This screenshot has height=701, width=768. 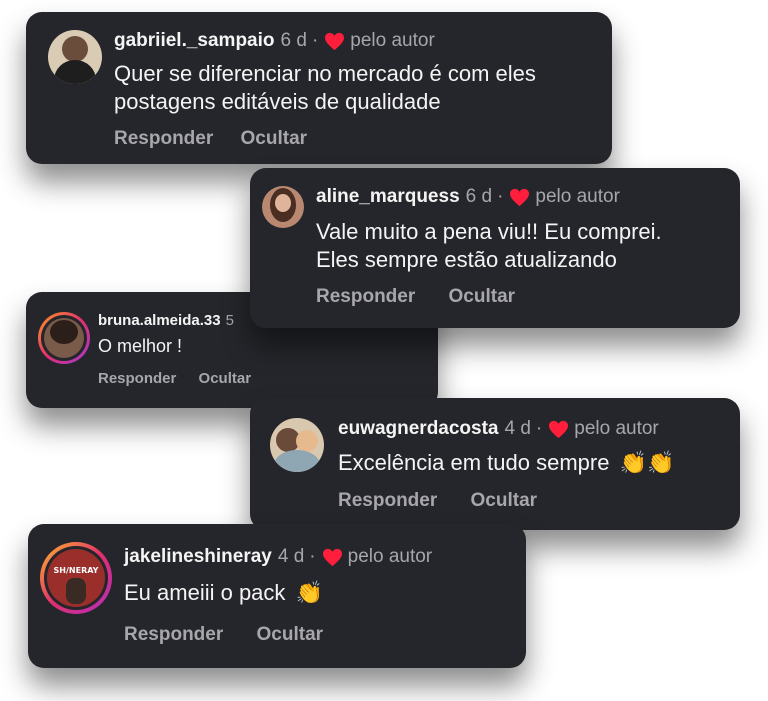 I want to click on comment-header: gabriiel._sampaio 6 d · pelo autor, so click(x=274, y=41).